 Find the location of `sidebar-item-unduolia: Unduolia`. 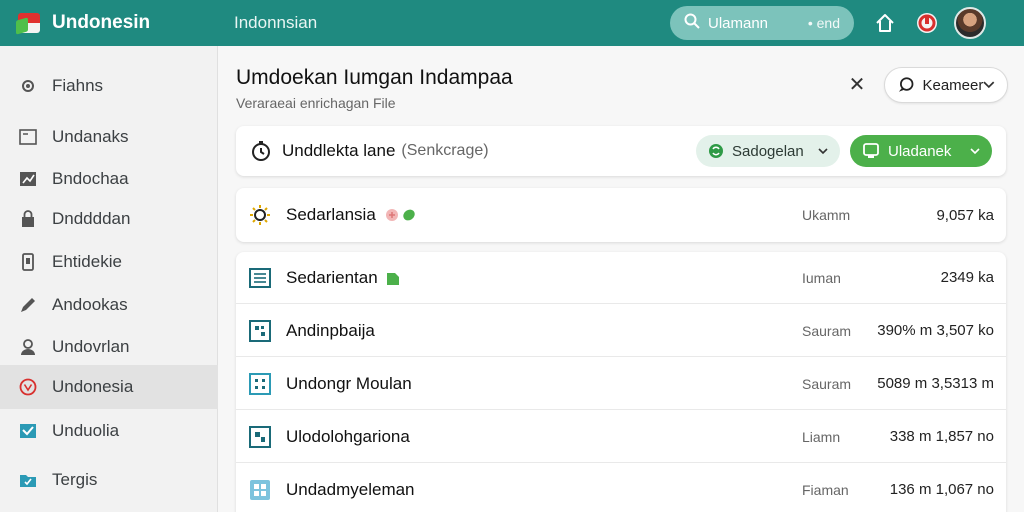

sidebar-item-unduolia: Unduolia is located at coordinates (109, 431).